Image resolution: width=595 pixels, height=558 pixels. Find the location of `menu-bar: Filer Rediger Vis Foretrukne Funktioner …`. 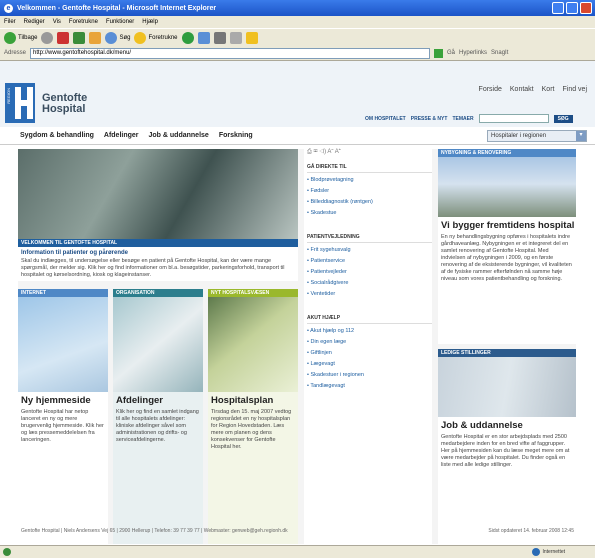

menu-bar: Filer Rediger Vis Foretrukne Funktioner … is located at coordinates (297, 22).